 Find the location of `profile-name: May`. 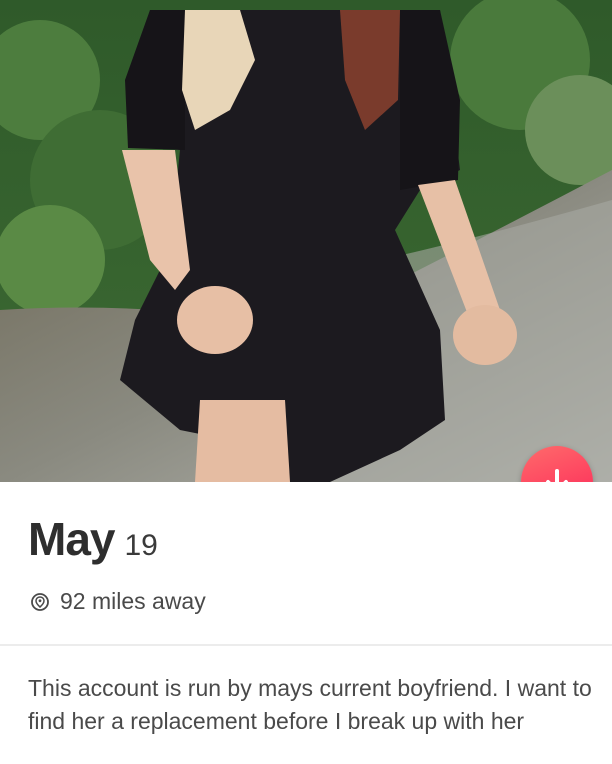

profile-name: May is located at coordinates (71, 539).